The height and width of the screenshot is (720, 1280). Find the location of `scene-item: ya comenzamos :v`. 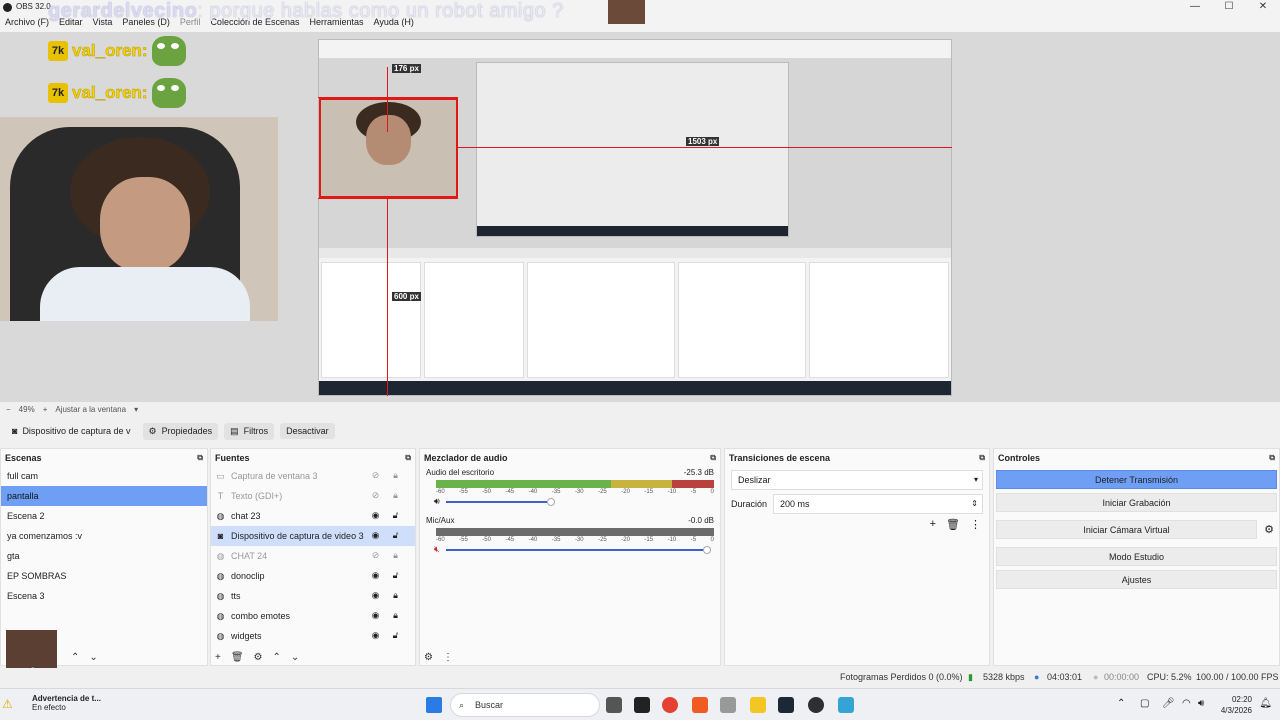

scene-item: ya comenzamos :v is located at coordinates (104, 536).